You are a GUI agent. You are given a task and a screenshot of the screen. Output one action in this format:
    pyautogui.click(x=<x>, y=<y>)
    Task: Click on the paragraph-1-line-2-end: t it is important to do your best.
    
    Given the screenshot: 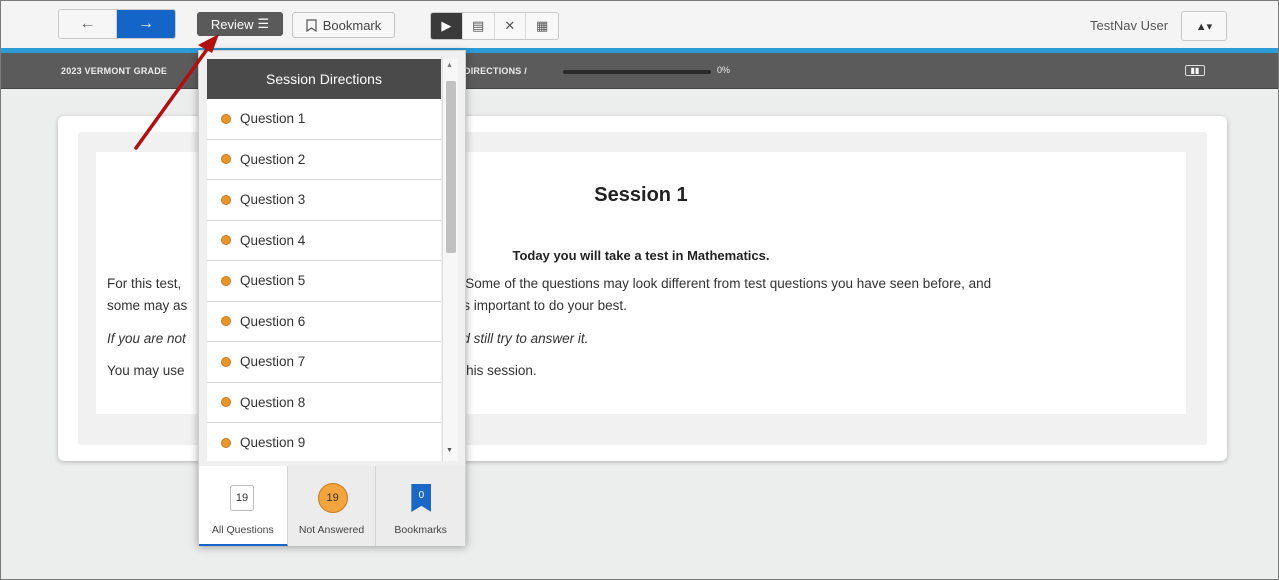 What is the action you would take?
    pyautogui.click(x=534, y=305)
    